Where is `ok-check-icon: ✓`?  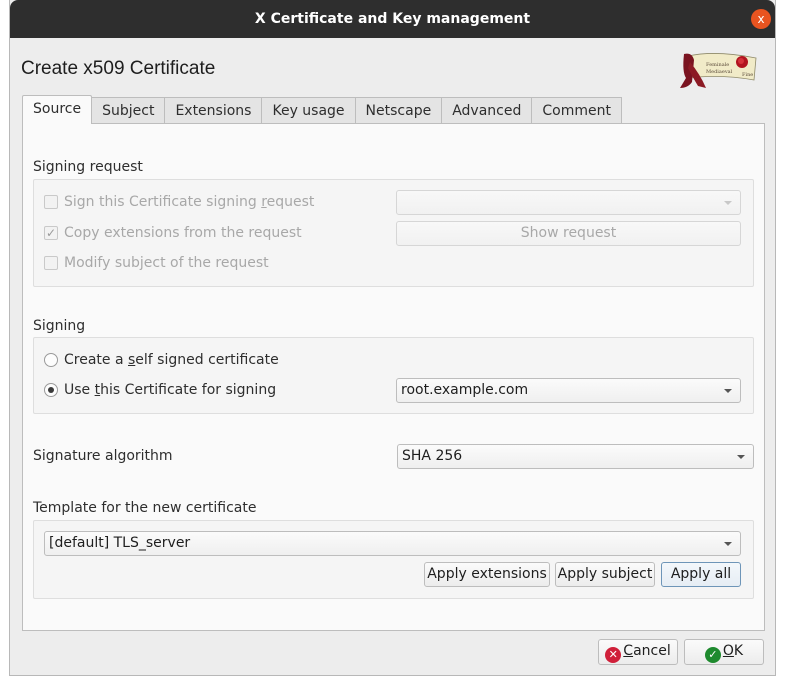 ok-check-icon: ✓ is located at coordinates (712, 655).